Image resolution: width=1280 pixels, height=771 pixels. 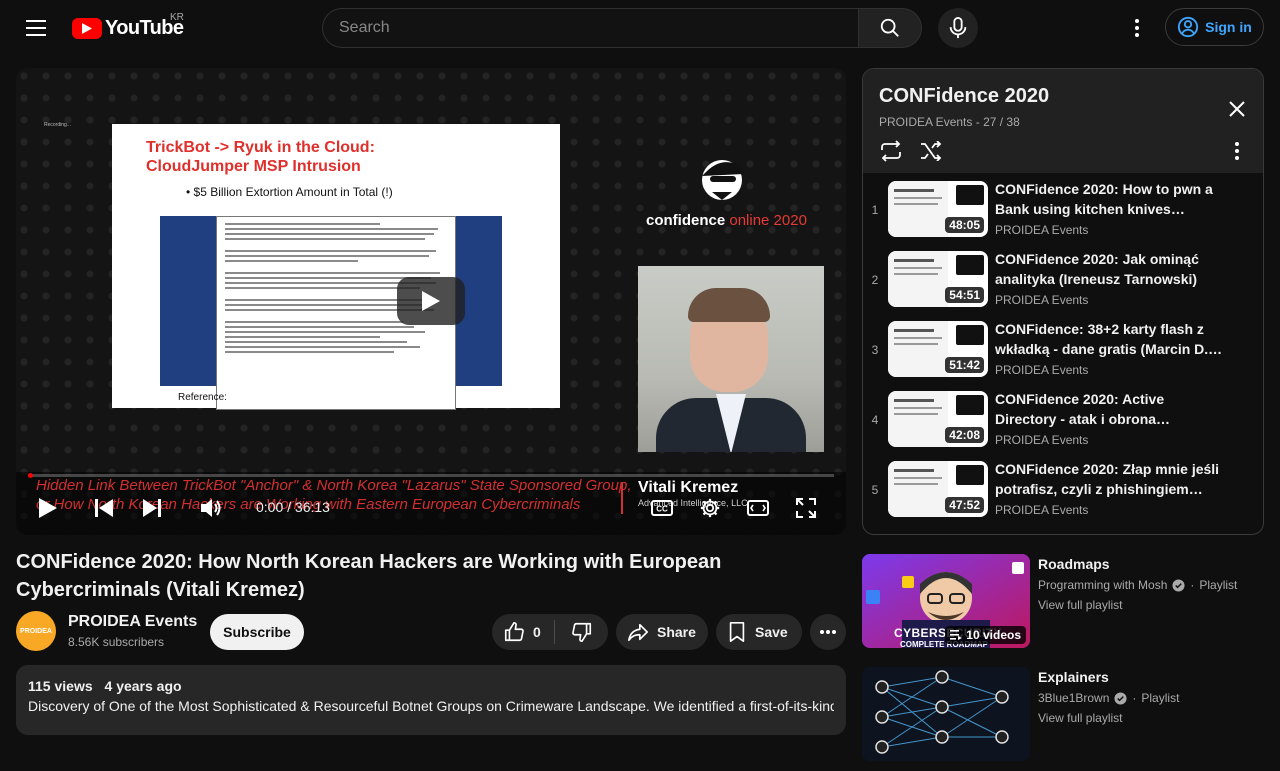 I want to click on playlist-item-thumbnail: 48:05, so click(x=938, y=209).